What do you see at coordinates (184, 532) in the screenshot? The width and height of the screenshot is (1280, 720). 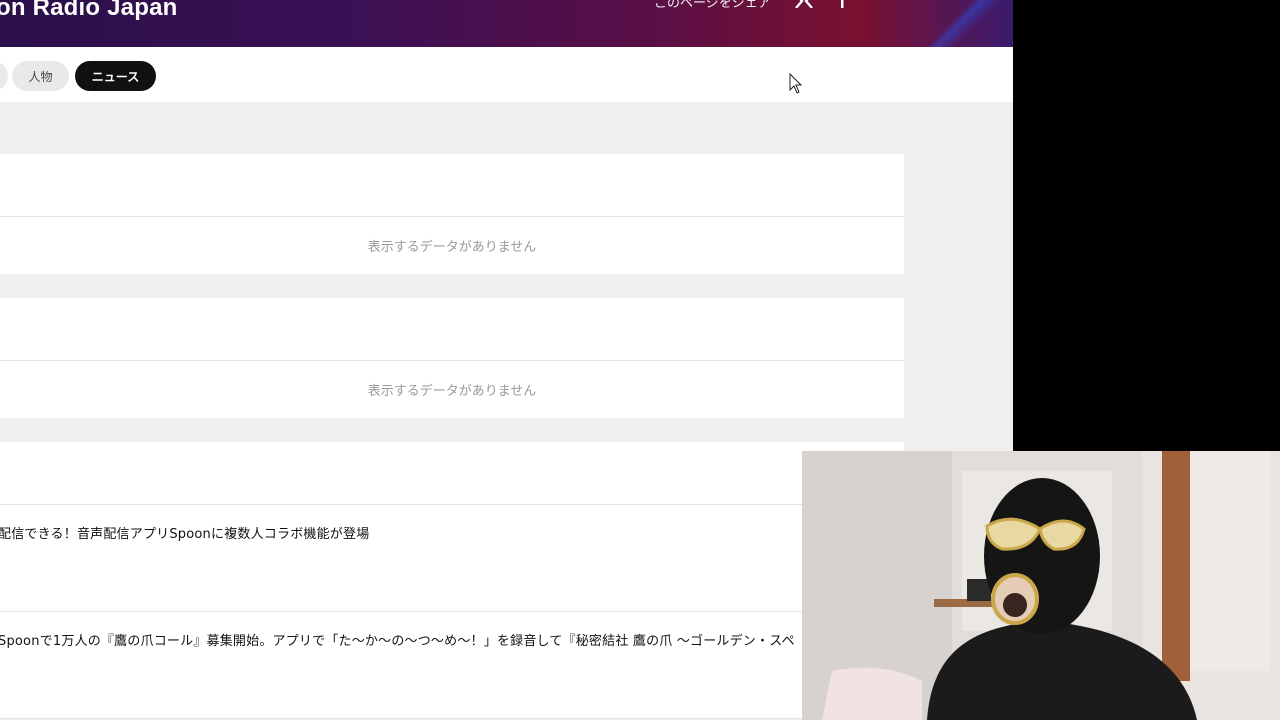 I see `news-title: 配信できる！音声配信アプリSpoonに複数人コラボ機能が登場` at bounding box center [184, 532].